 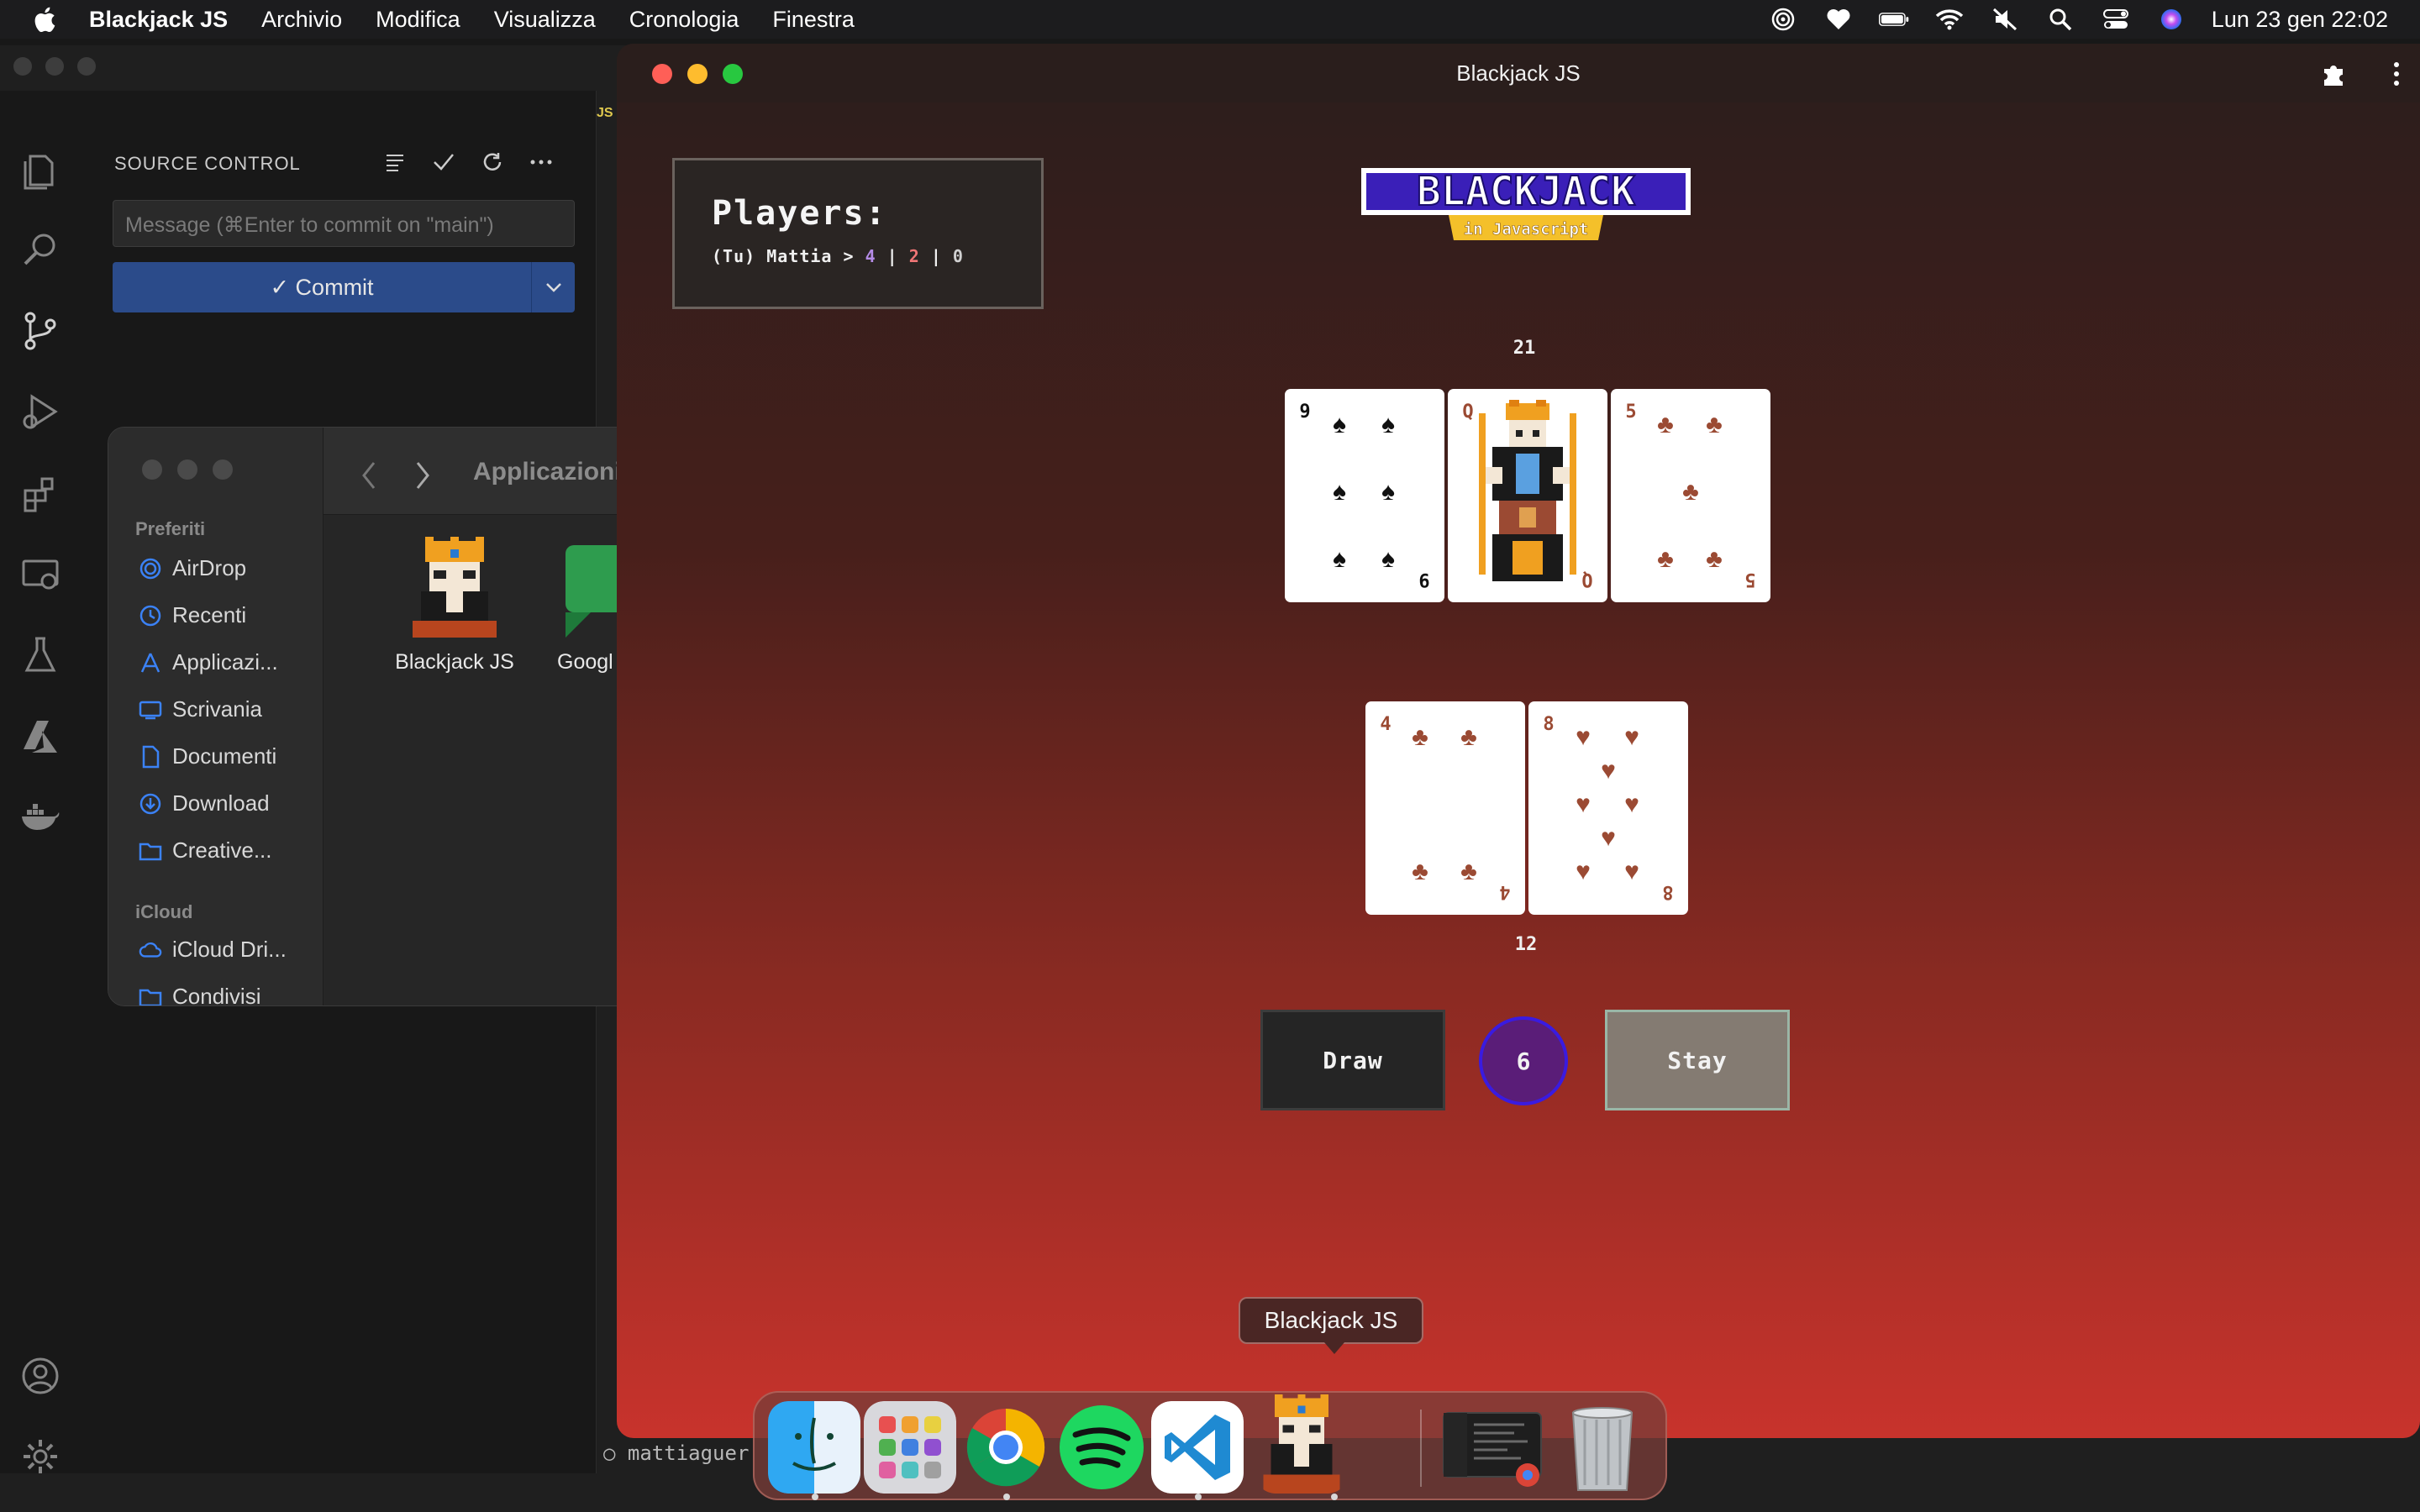 What do you see at coordinates (545, 20) in the screenshot?
I see `menu-visualizza: Visualizza` at bounding box center [545, 20].